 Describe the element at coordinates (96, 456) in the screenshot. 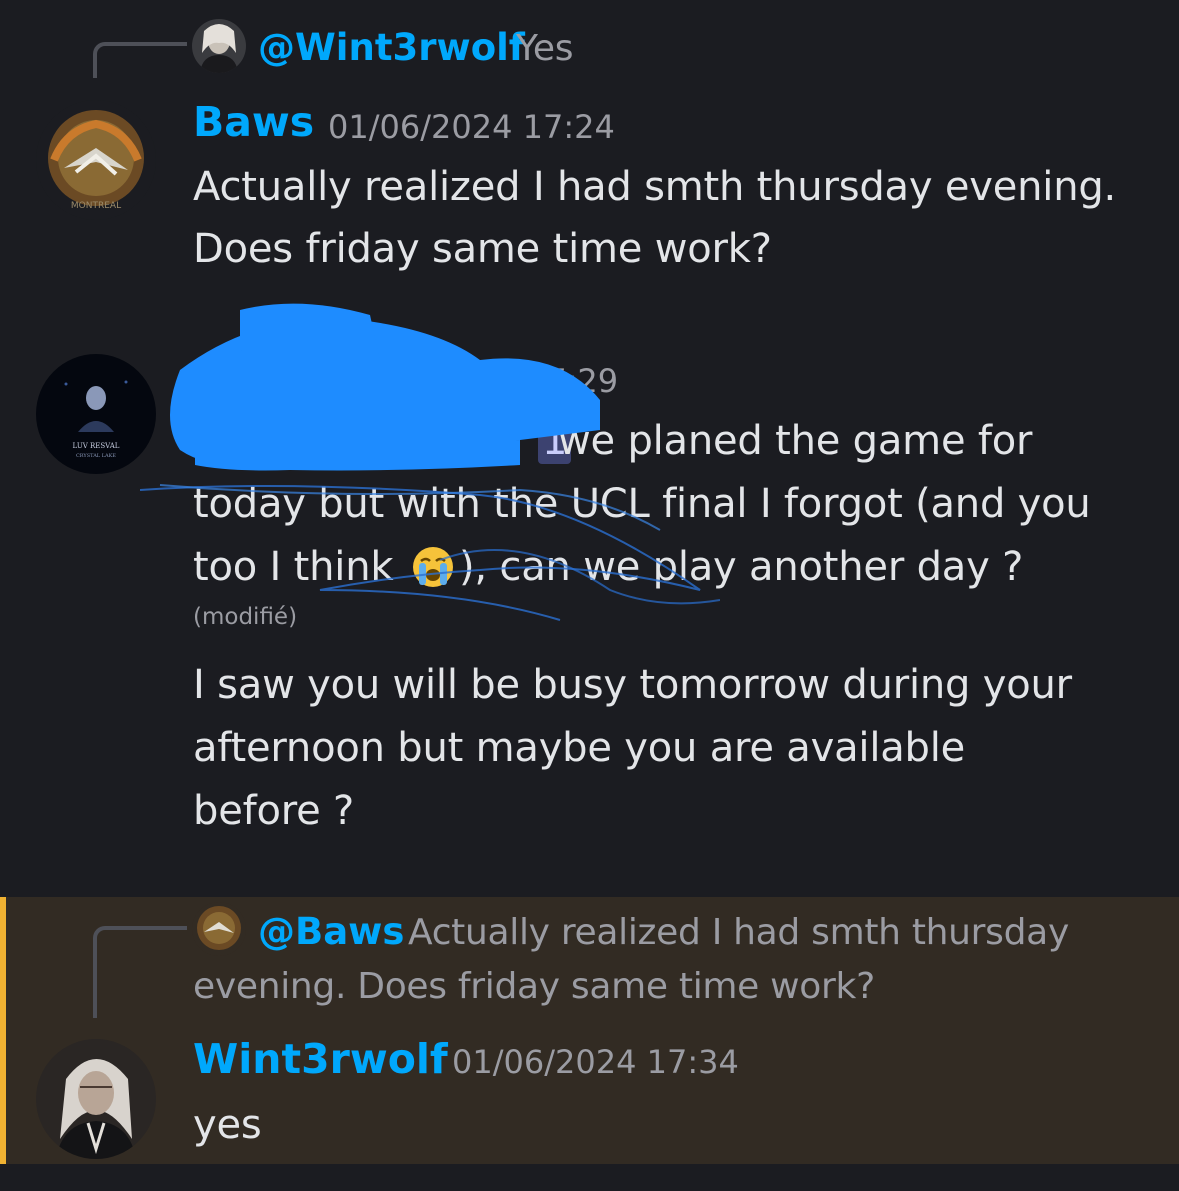

I see `svg-text: CRYSTAL LAKE` at that location.